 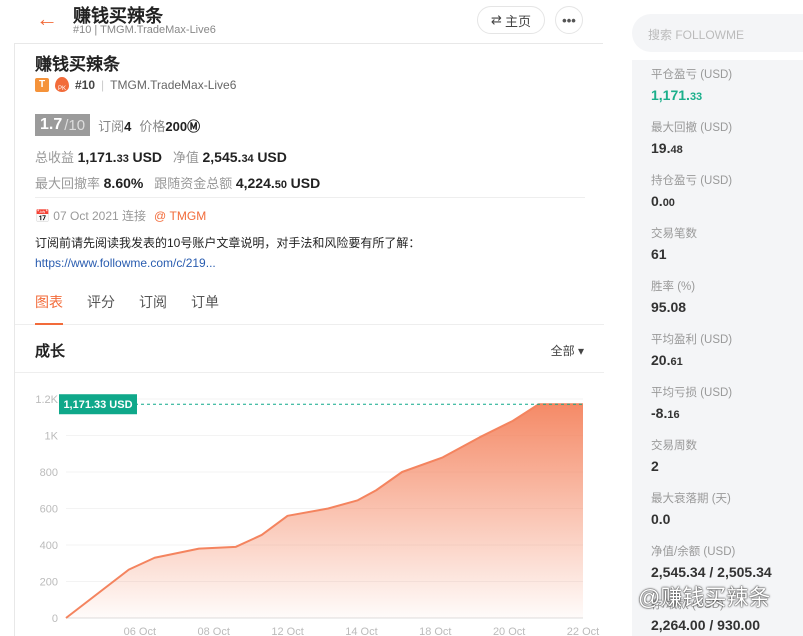 What do you see at coordinates (309, 349) in the screenshot?
I see `growth-section-header: 成长 全部 ▾` at bounding box center [309, 349].